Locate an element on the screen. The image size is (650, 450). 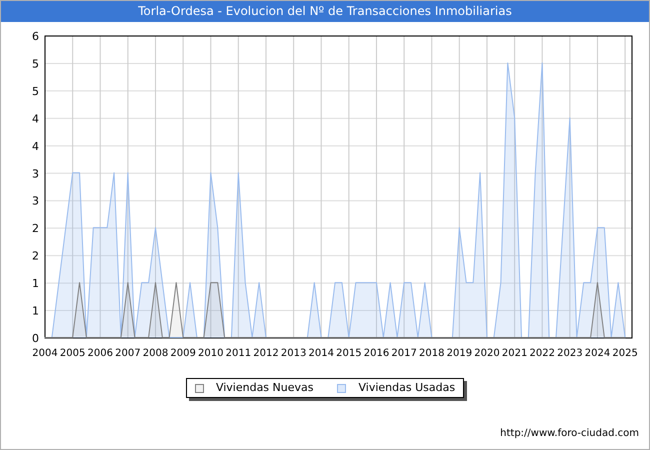
y-tick-label: 0 is located at coordinates (35, 338).